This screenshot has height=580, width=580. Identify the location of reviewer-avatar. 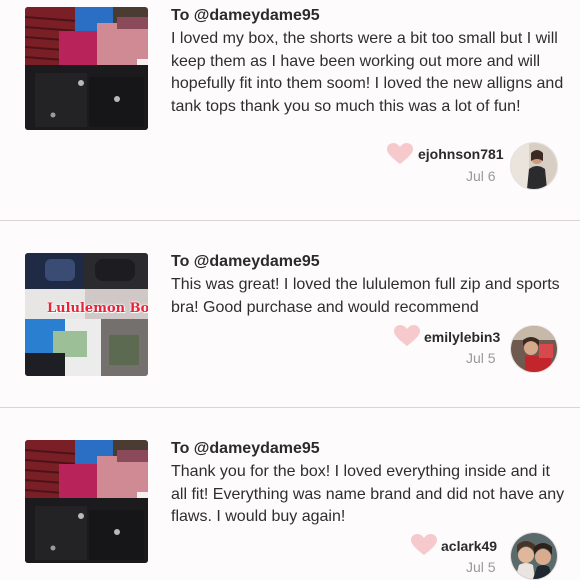
(534, 556).